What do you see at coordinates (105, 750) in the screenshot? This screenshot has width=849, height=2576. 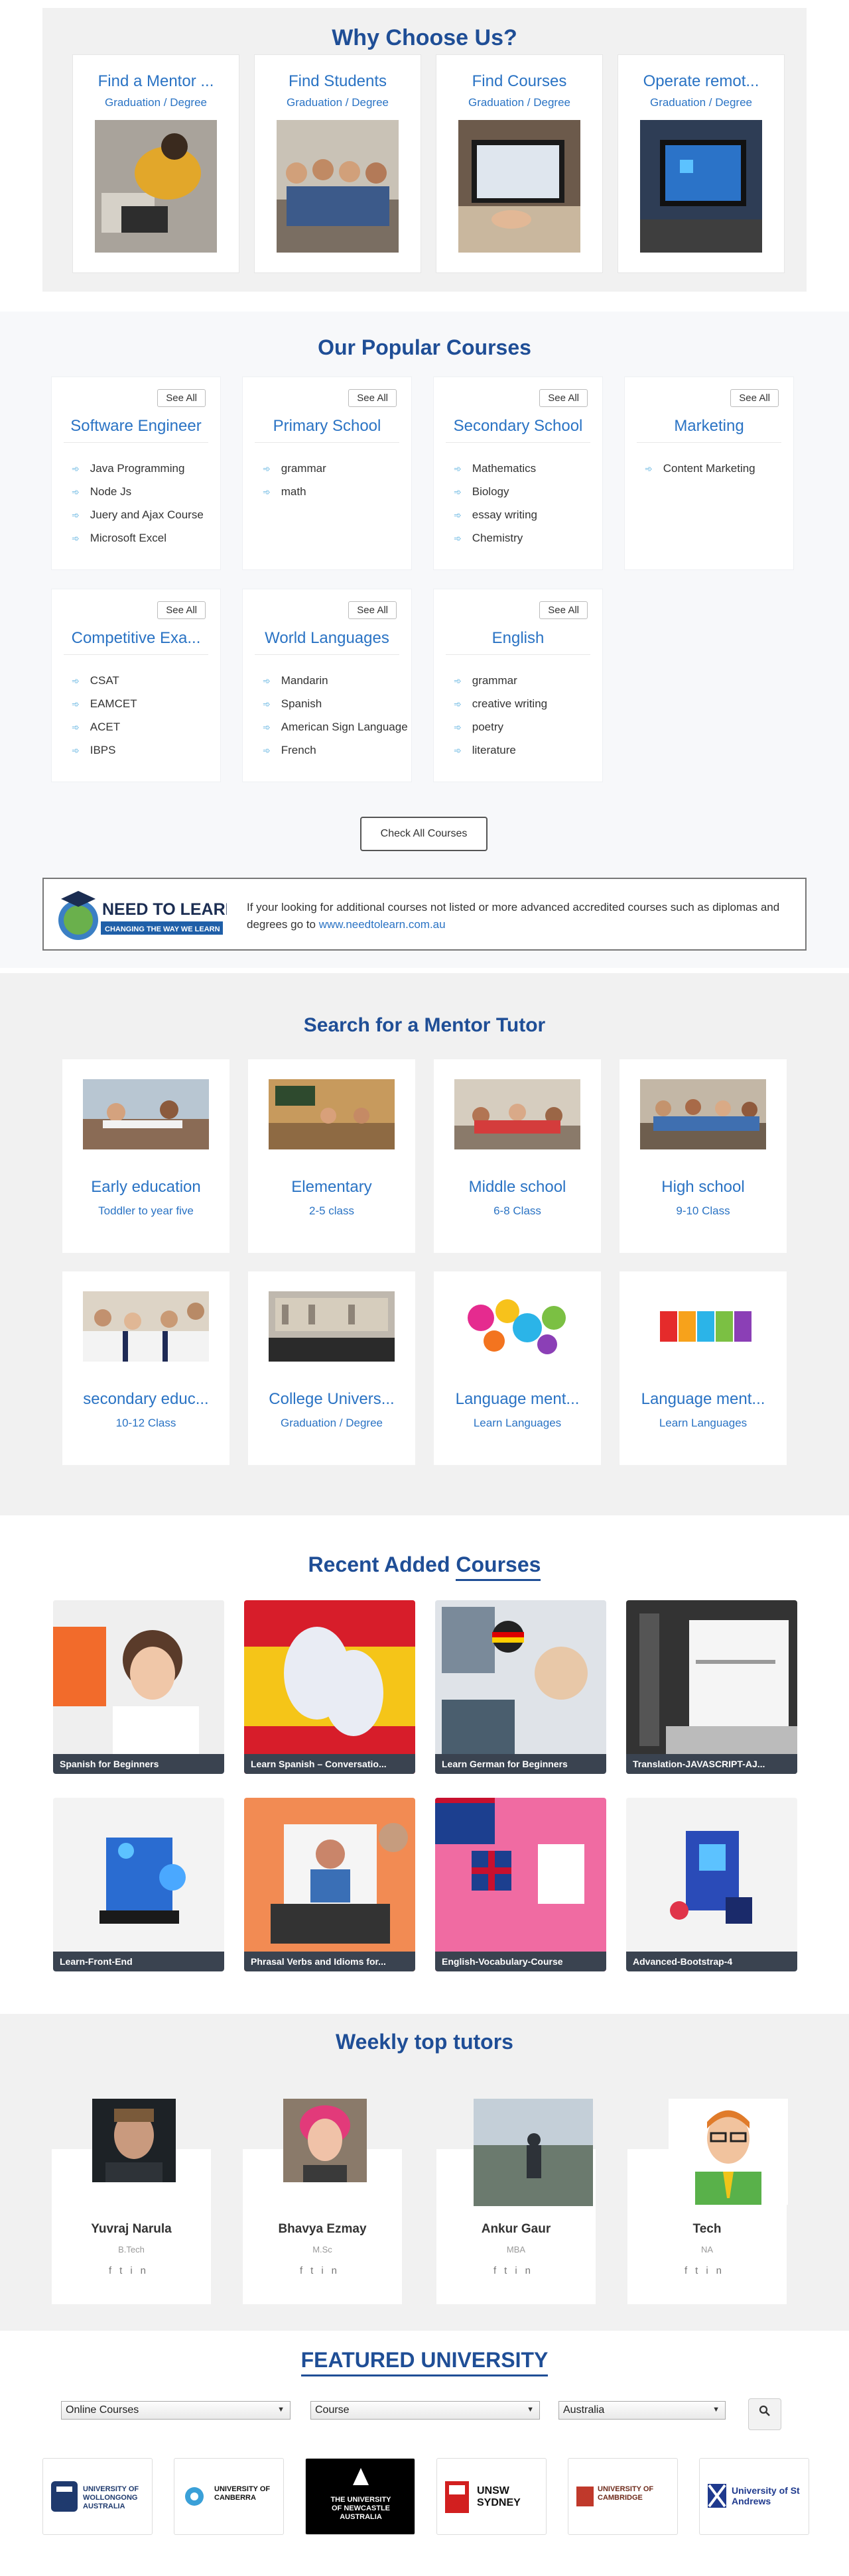 I see `course-link: ➾ IBPS` at bounding box center [105, 750].